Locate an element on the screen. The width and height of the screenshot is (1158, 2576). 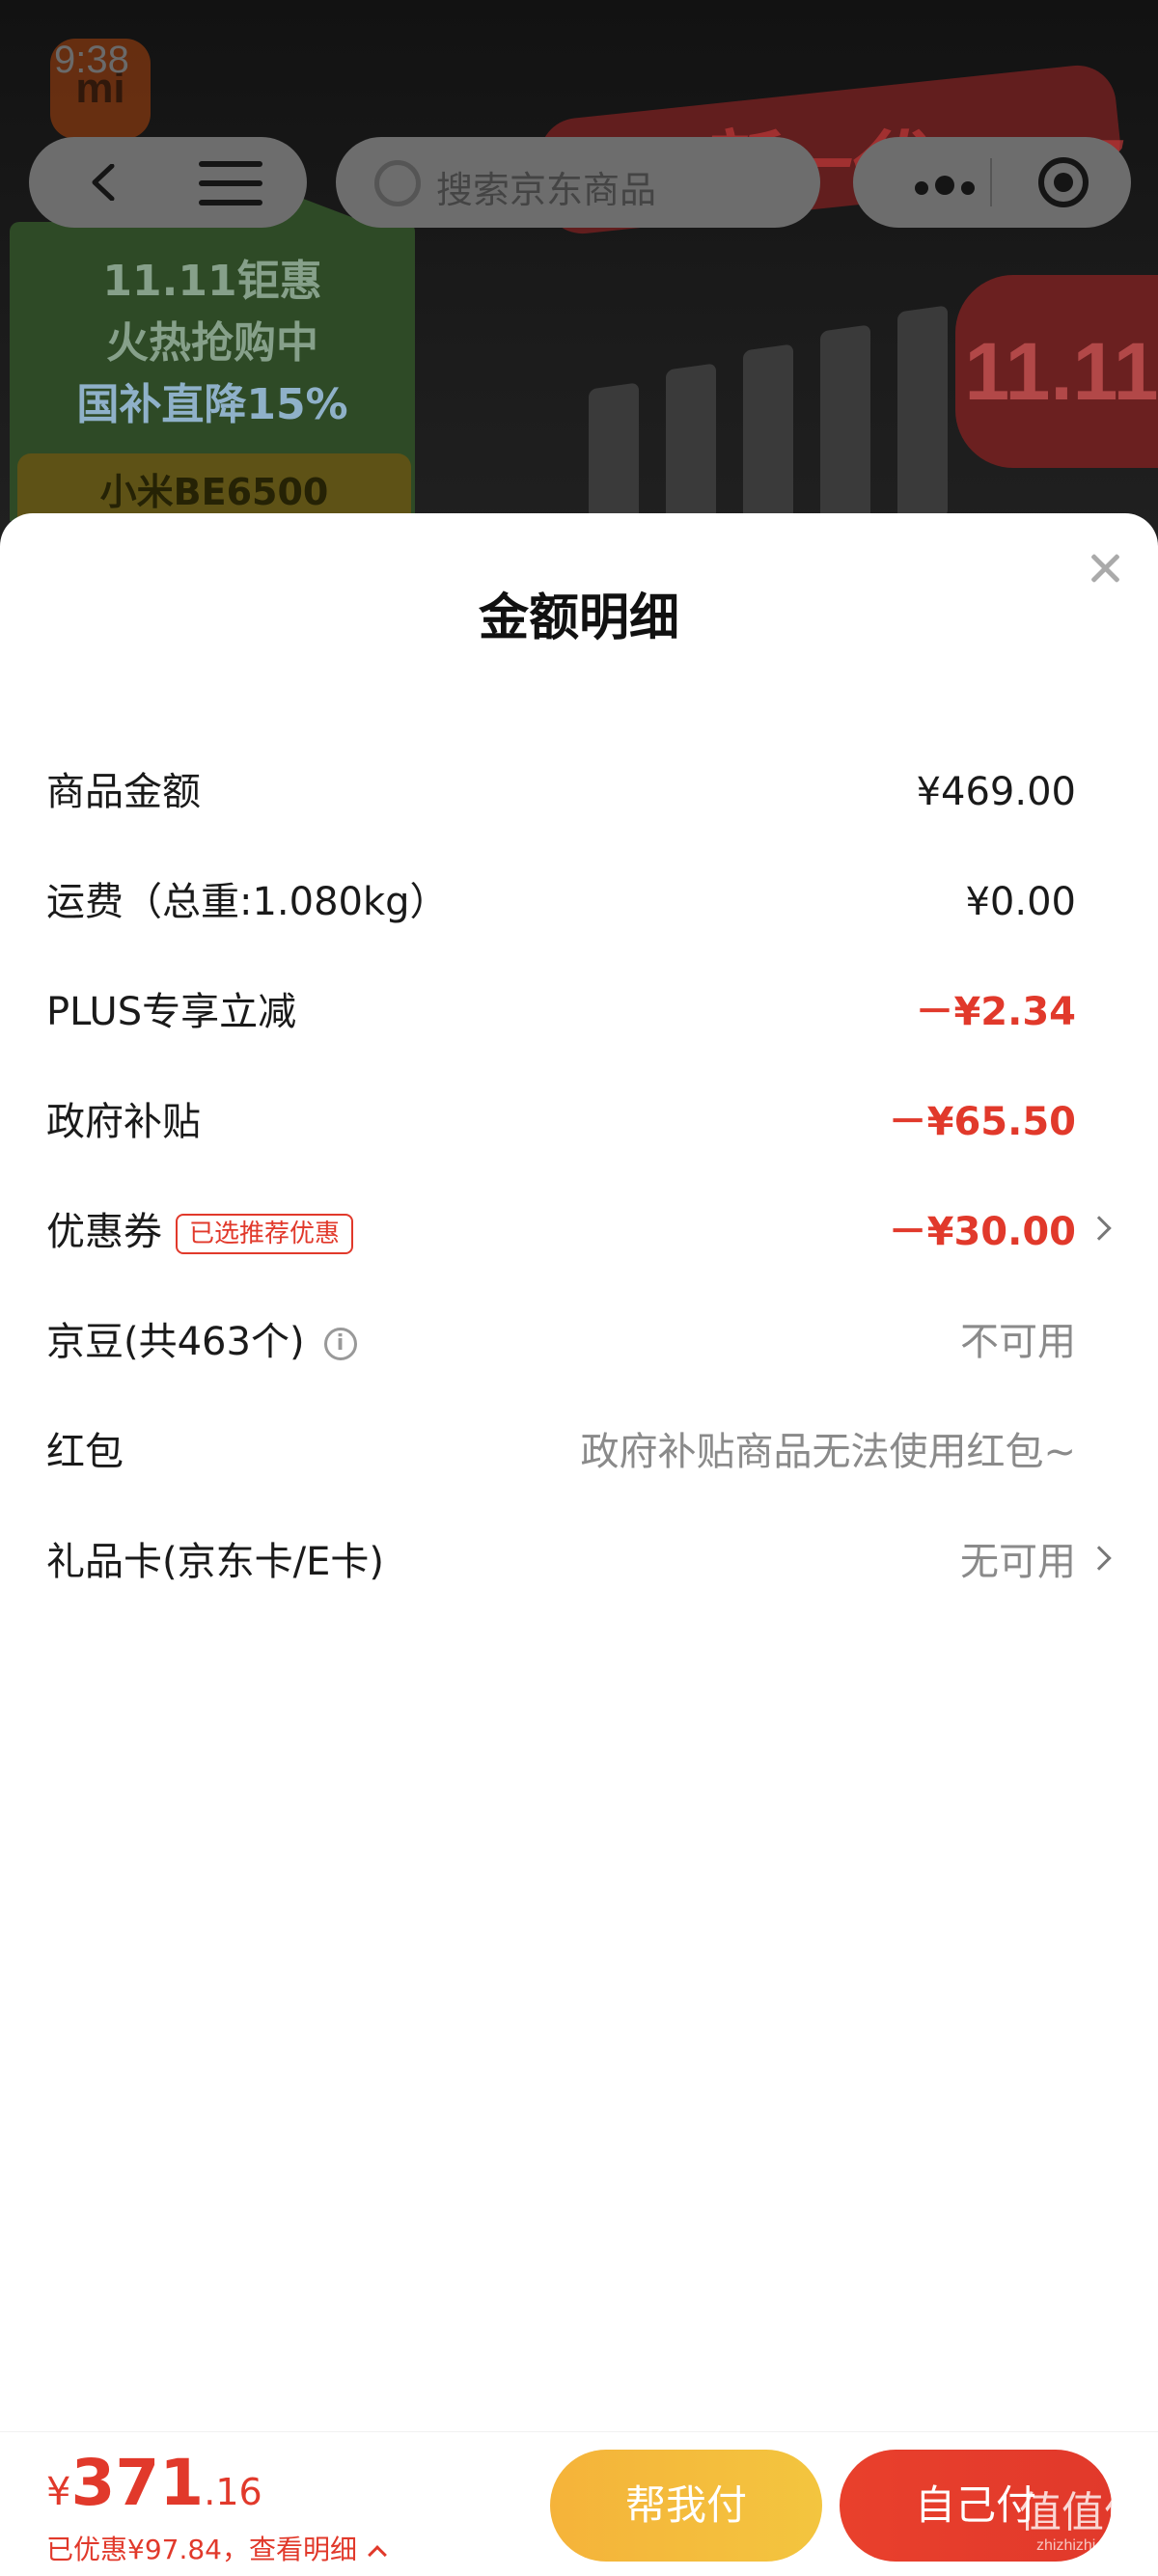
promo-line-3: 国补直降15% is located at coordinates (212, 405).